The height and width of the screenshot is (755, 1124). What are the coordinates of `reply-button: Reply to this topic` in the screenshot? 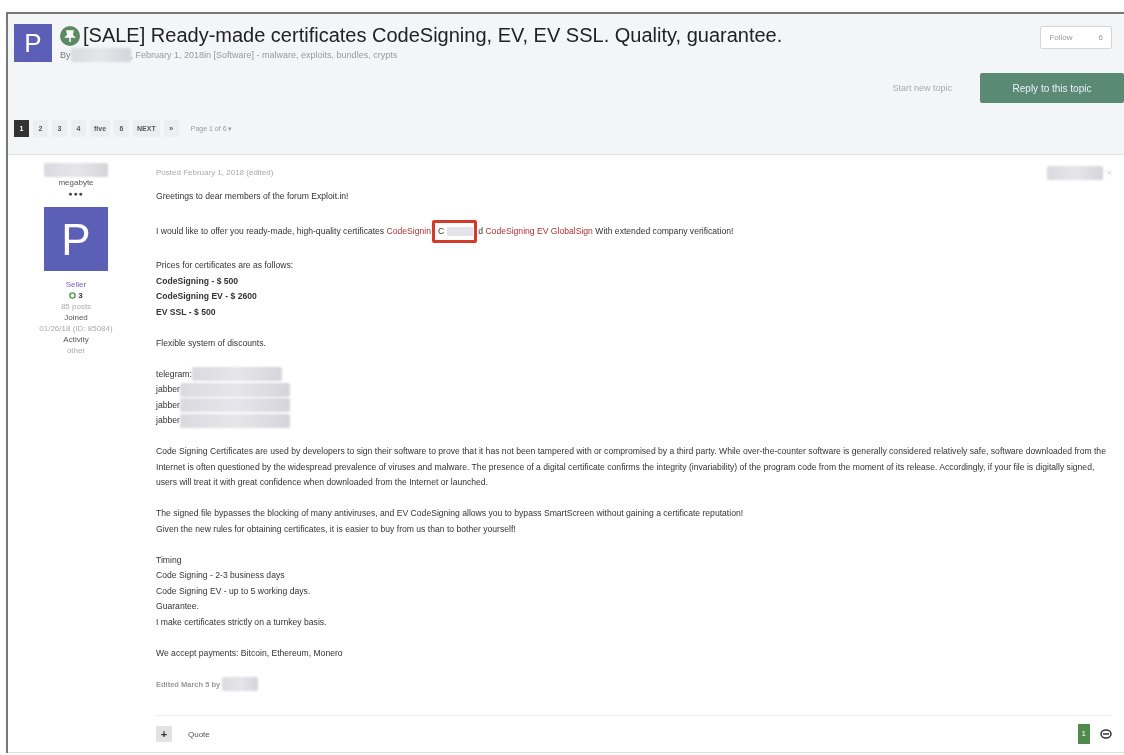 It's located at (1052, 88).